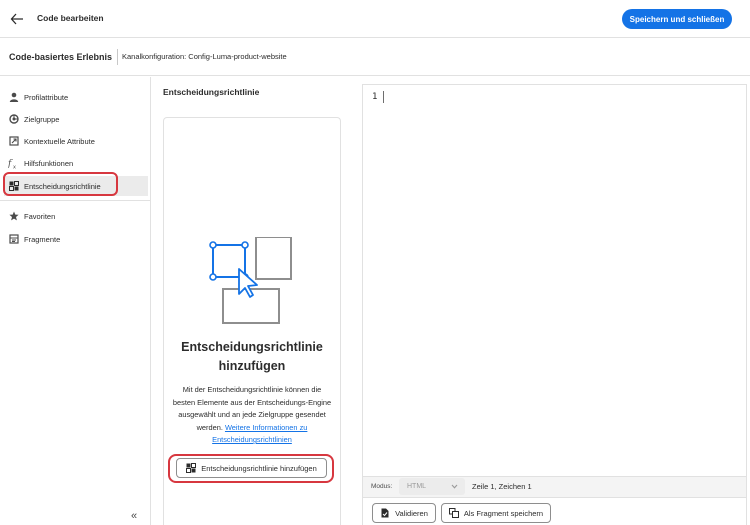 This screenshot has width=750, height=525. I want to click on sidebar-item-entscheidungsrichtlinie: Entscheidungsrichtlinie, so click(76, 186).